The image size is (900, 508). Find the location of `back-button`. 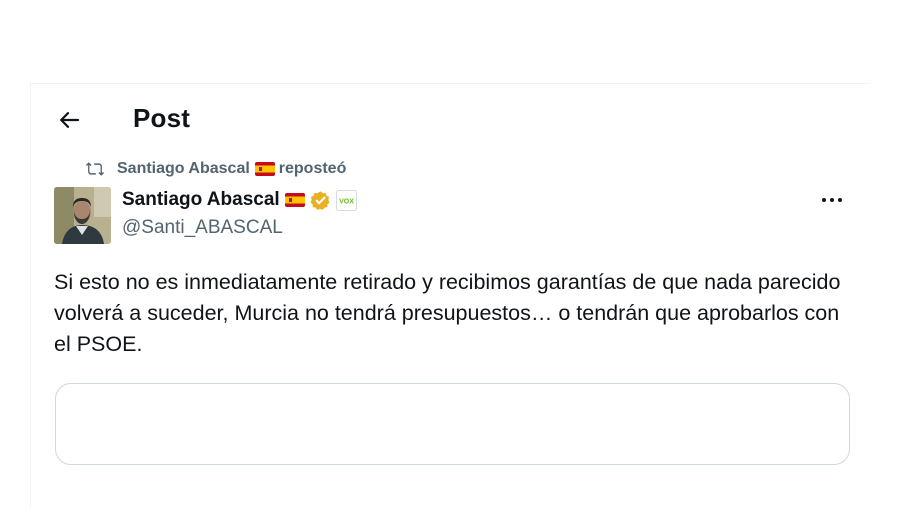

back-button is located at coordinates (69, 120).